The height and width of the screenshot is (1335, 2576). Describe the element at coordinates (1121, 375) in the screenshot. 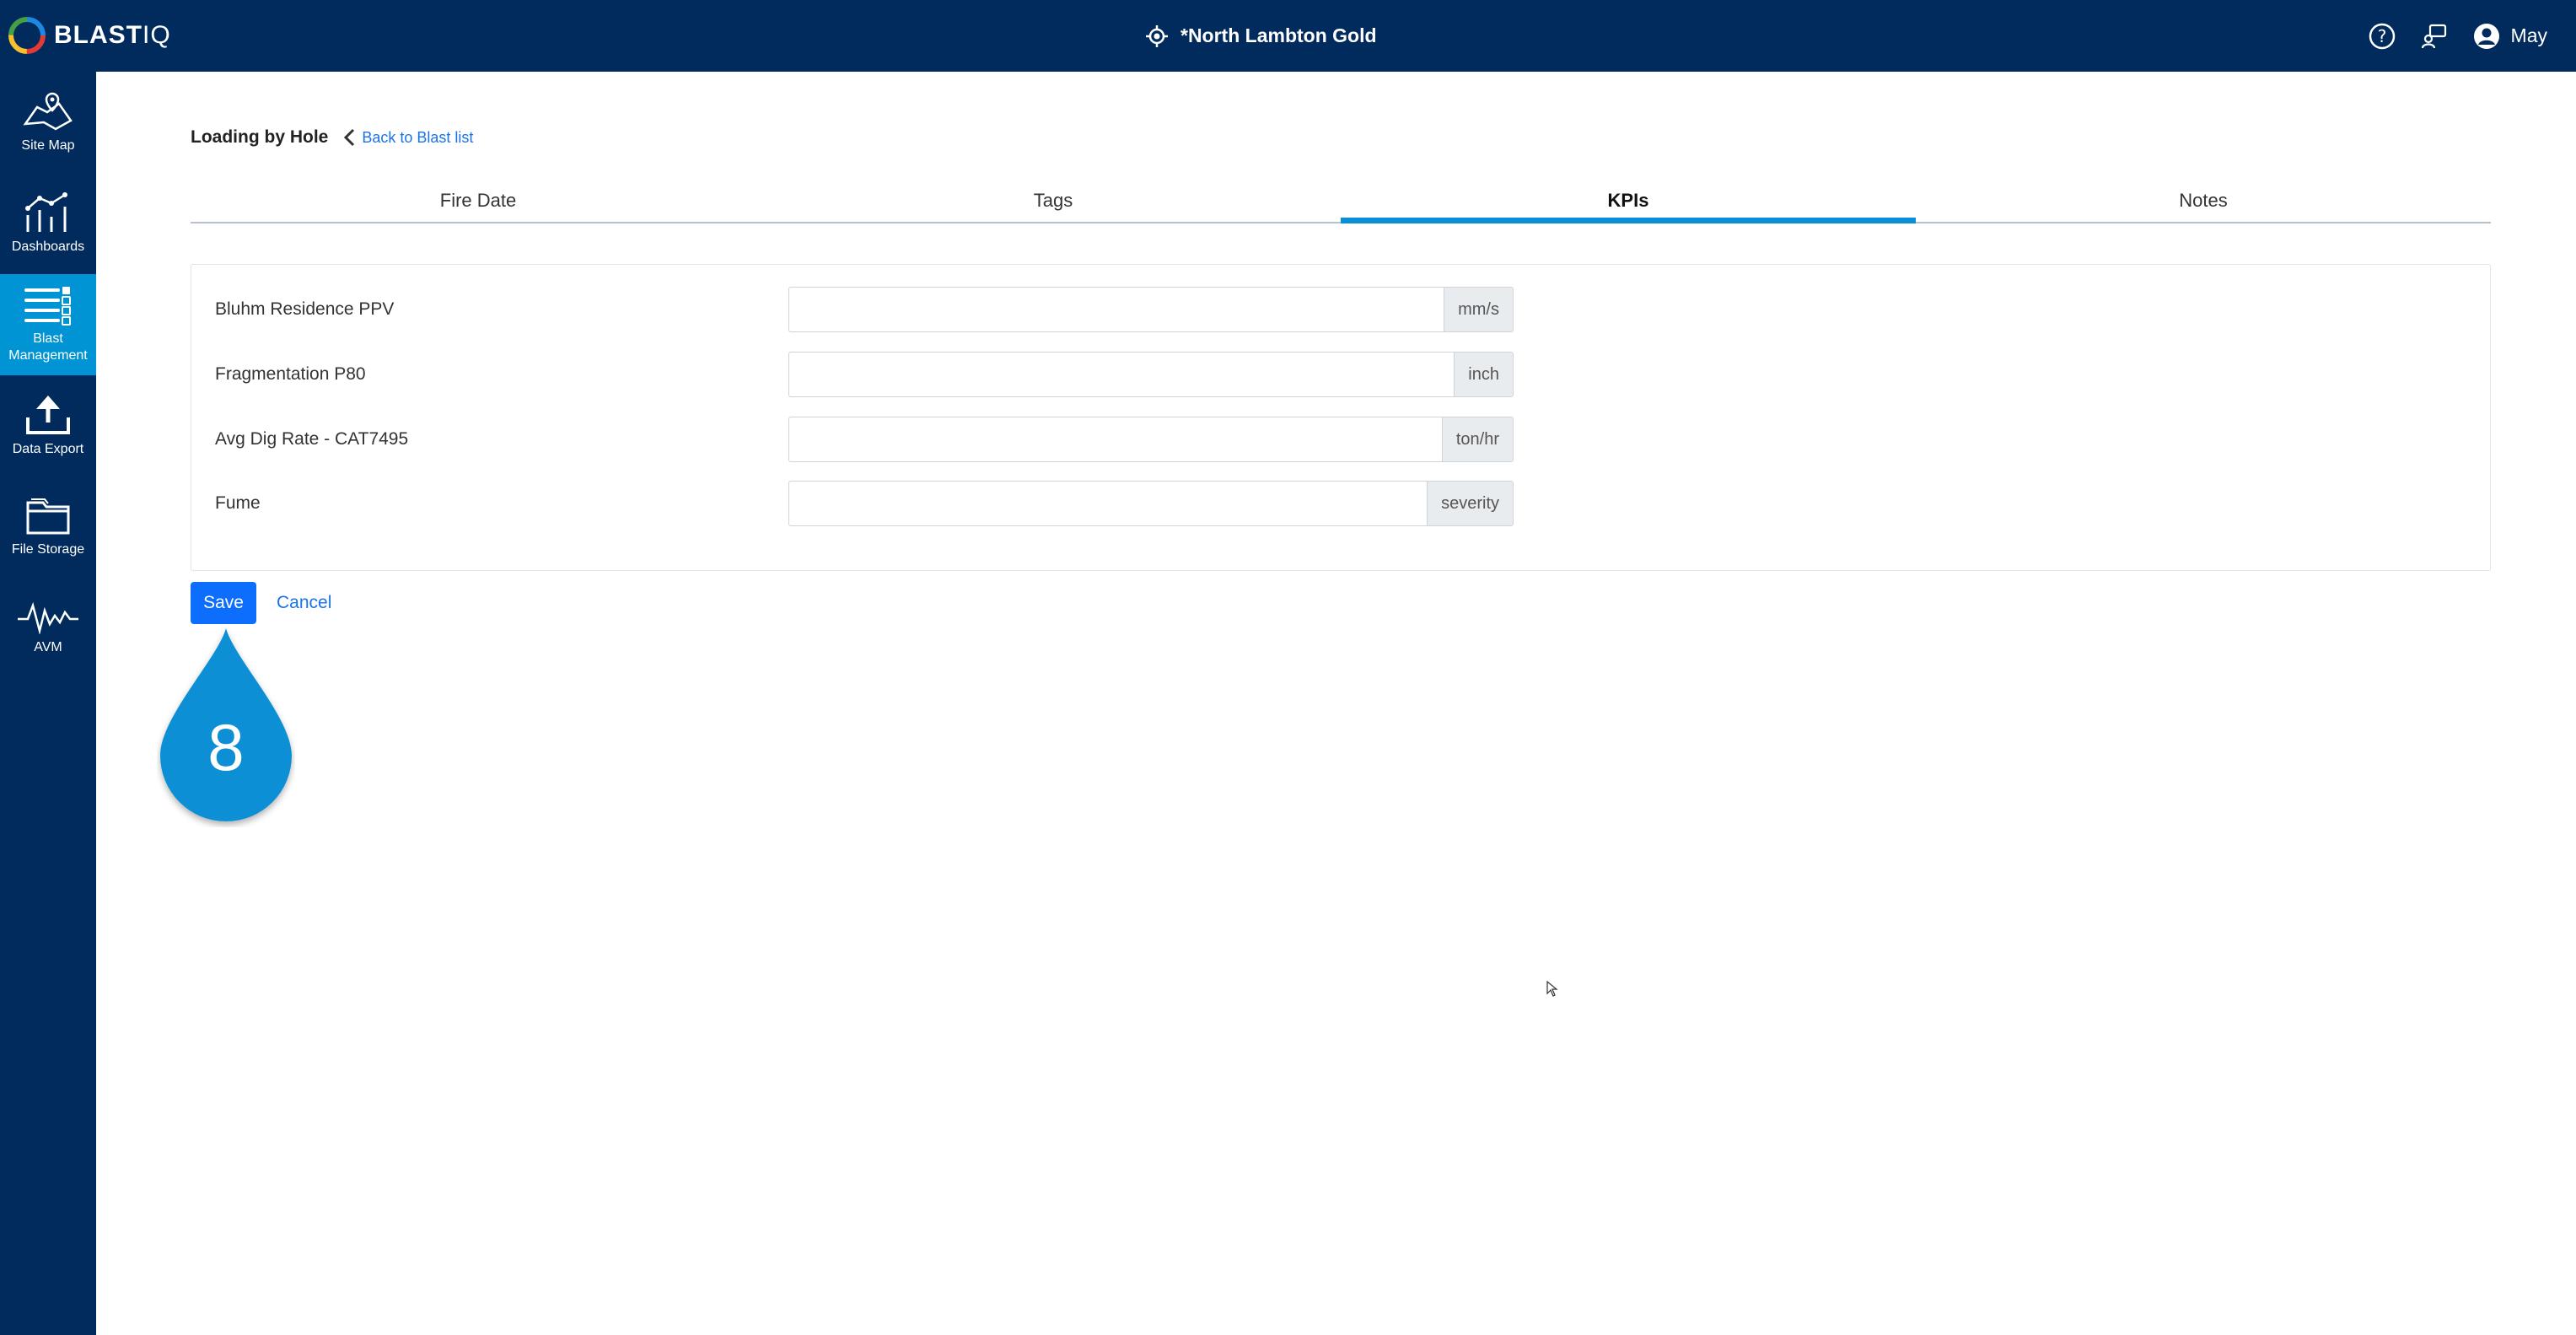

I see `fragmentation-p80-input` at that location.